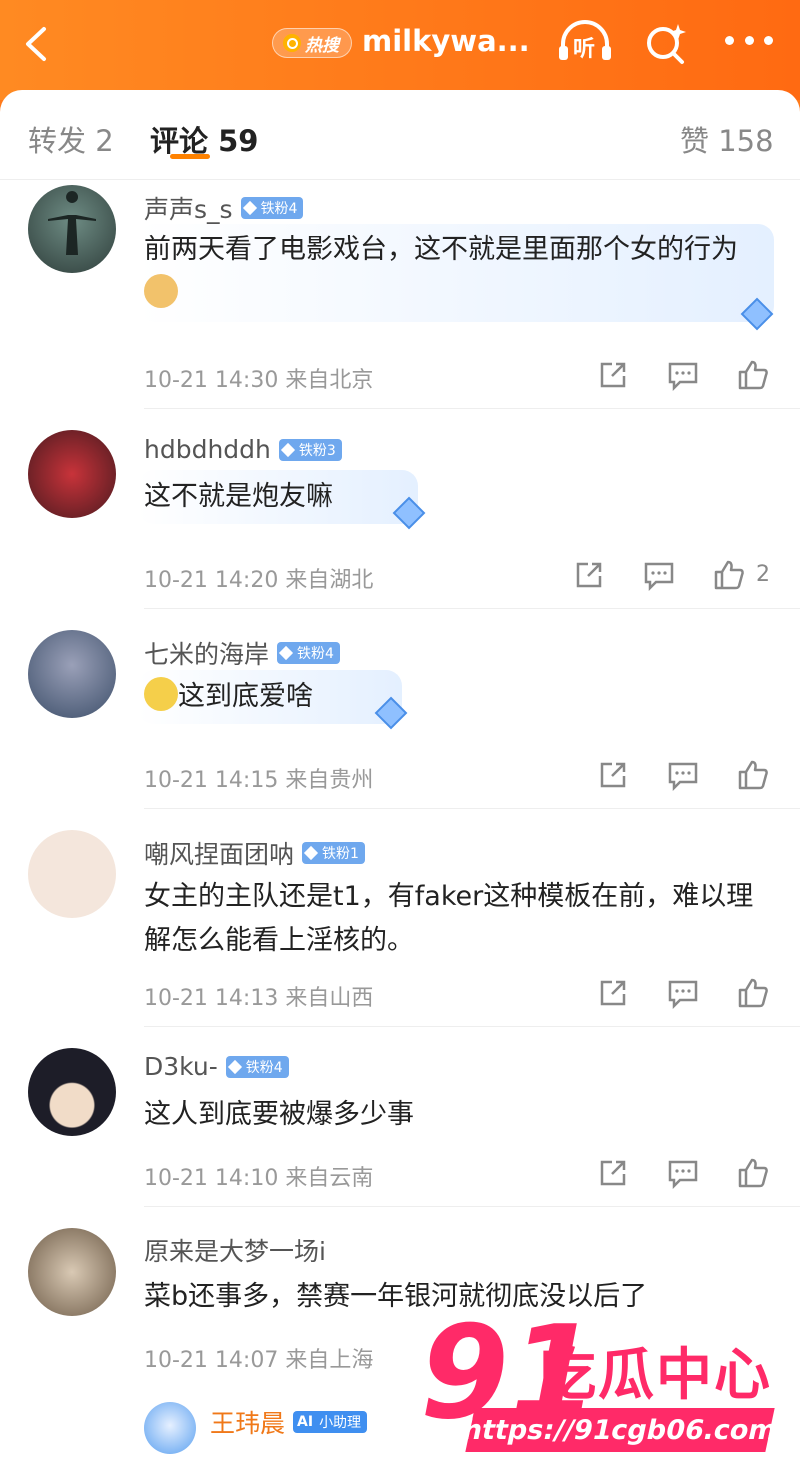 This screenshot has width=800, height=1482. What do you see at coordinates (206, 653) in the screenshot?
I see `comment-username: 七米的海岸` at bounding box center [206, 653].